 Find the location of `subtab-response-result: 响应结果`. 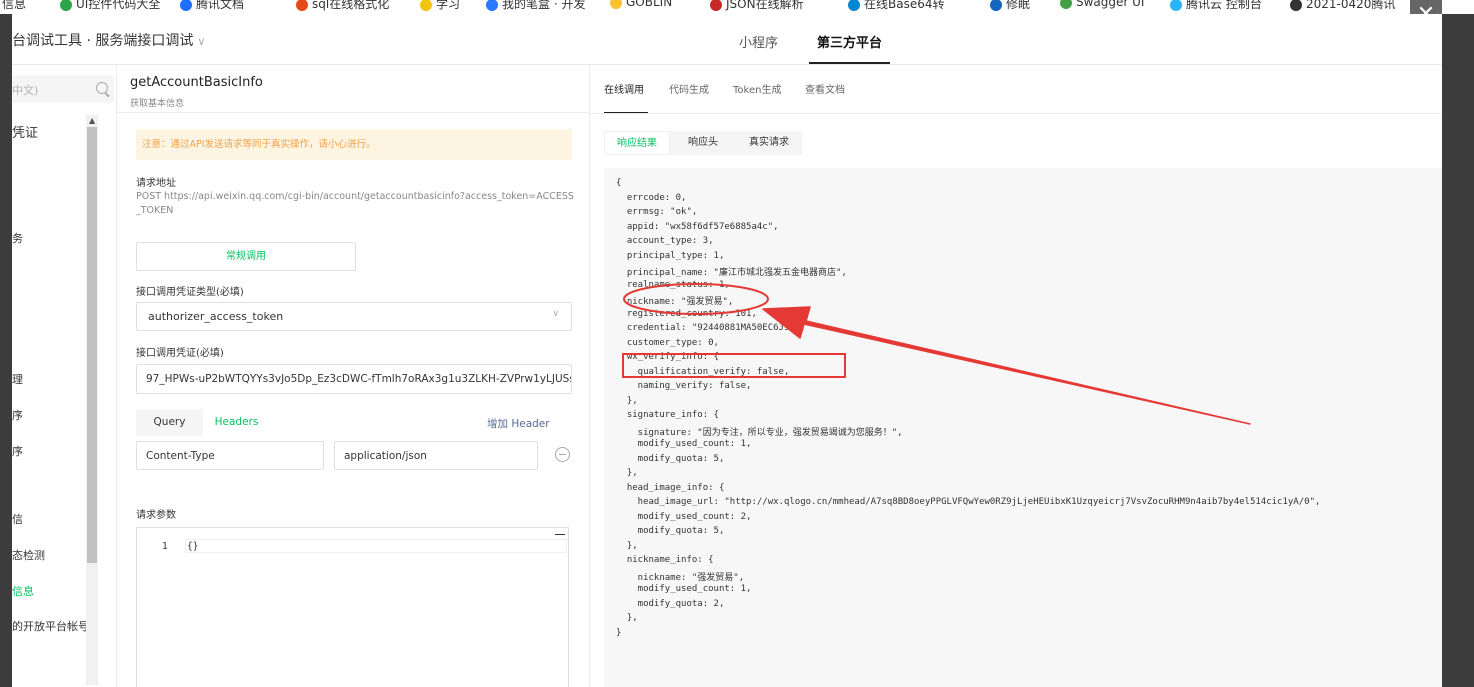

subtab-response-result: 响应结果 is located at coordinates (637, 143).